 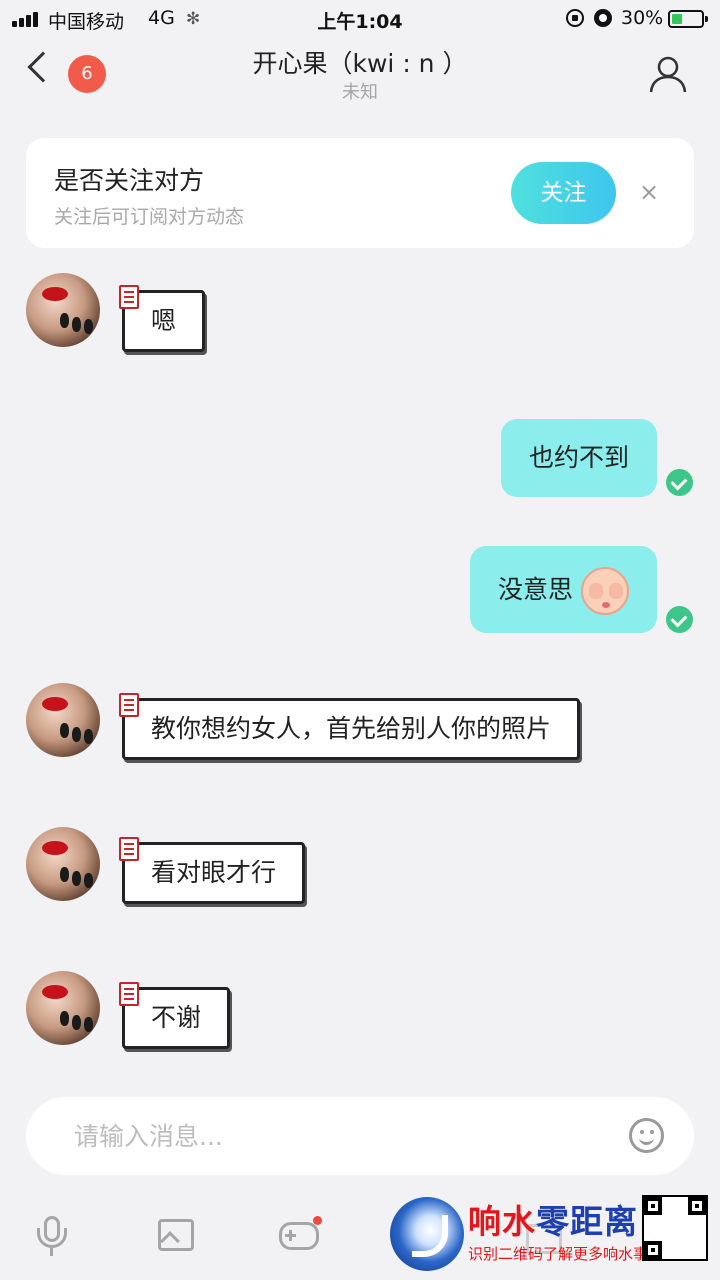 What do you see at coordinates (603, 18) in the screenshot?
I see `alarm-icon` at bounding box center [603, 18].